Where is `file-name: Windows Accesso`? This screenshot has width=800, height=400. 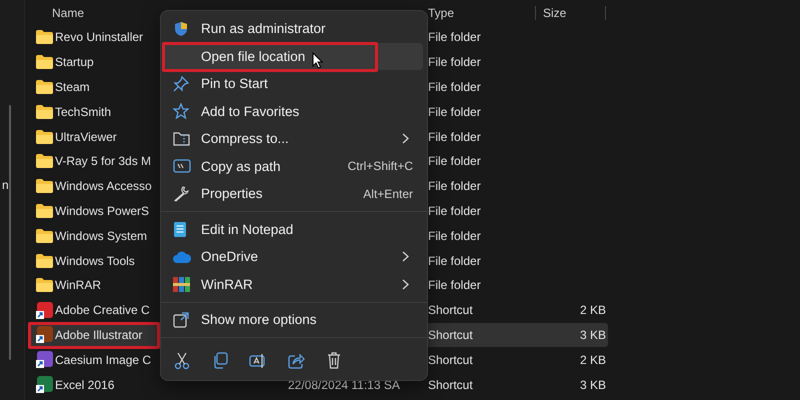 file-name: Windows Accesso is located at coordinates (104, 186).